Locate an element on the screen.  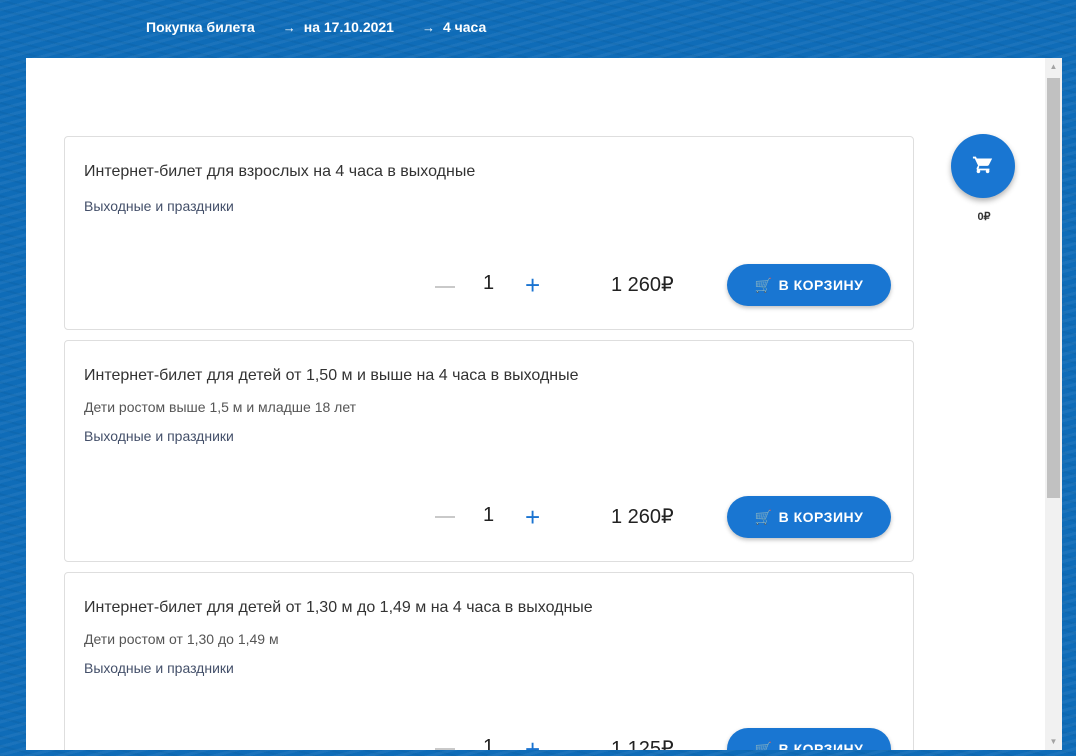
scroll-down-arrow: ▼ is located at coordinates (1053, 741).